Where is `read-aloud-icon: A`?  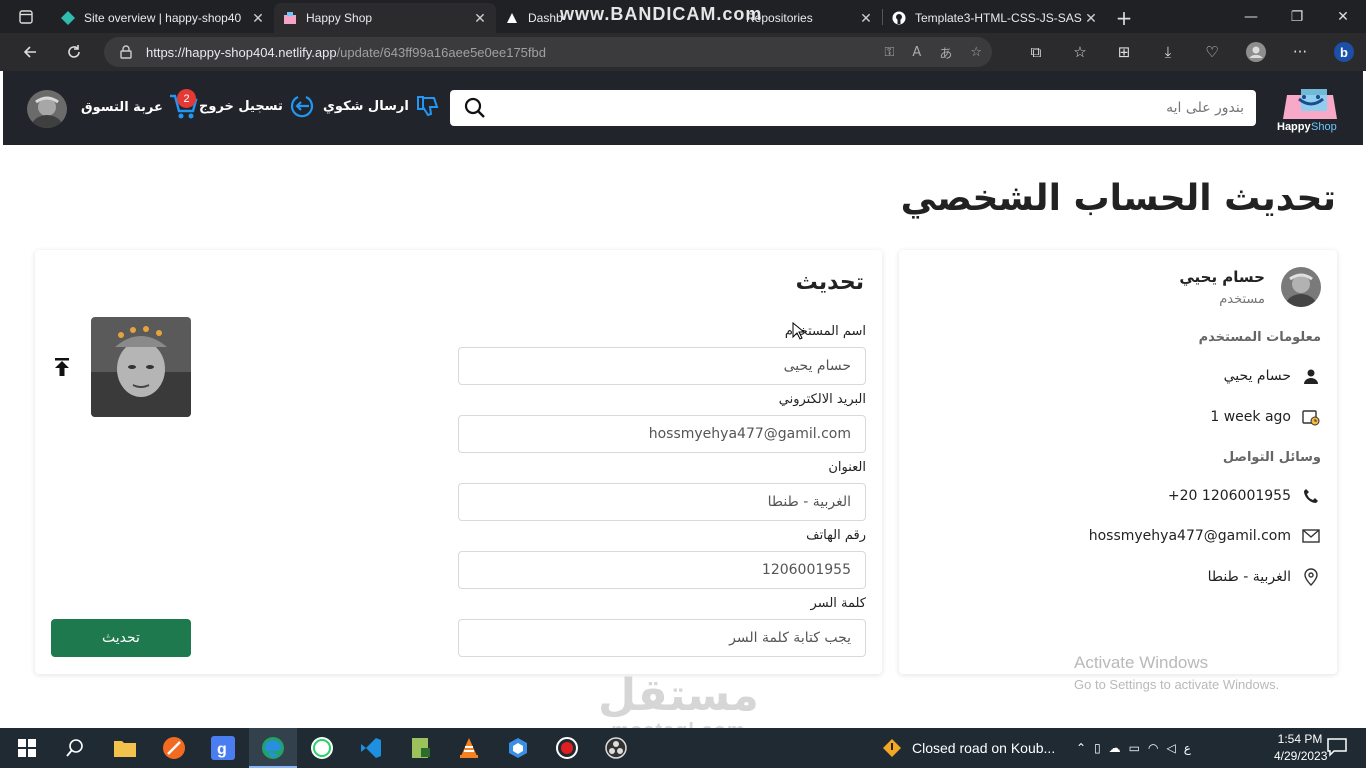
read-aloud-icon: A is located at coordinates (916, 52).